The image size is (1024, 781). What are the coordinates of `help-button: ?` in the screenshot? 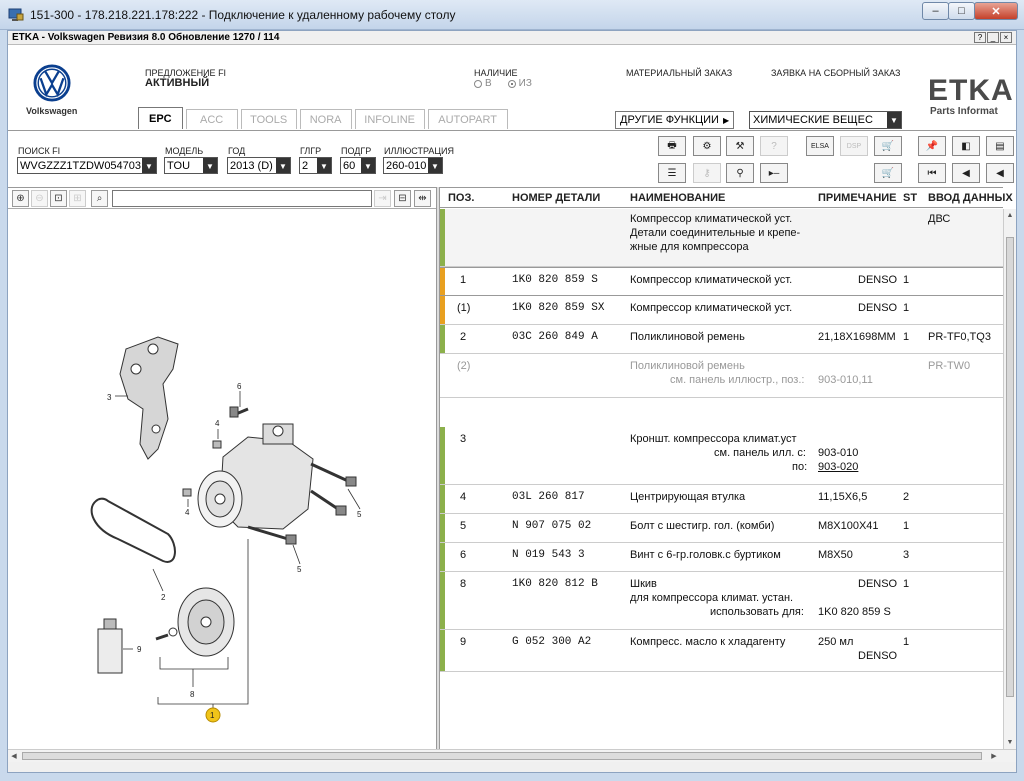 It's located at (980, 37).